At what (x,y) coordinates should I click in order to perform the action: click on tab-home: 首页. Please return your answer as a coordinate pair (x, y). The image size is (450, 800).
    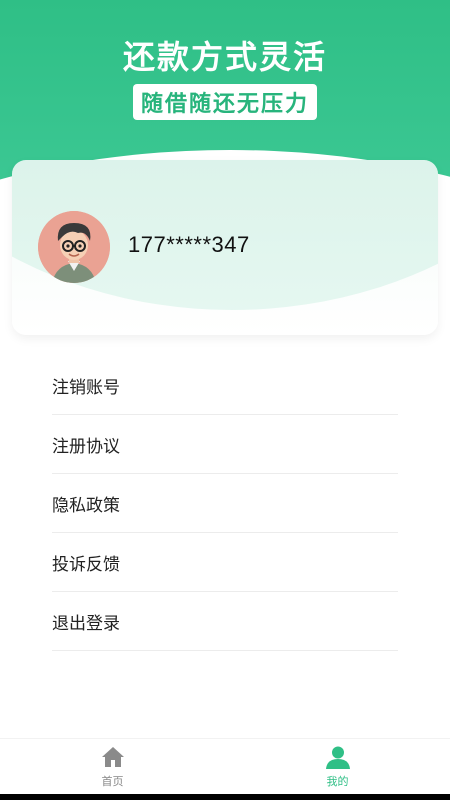
    Looking at the image, I should click on (112, 767).